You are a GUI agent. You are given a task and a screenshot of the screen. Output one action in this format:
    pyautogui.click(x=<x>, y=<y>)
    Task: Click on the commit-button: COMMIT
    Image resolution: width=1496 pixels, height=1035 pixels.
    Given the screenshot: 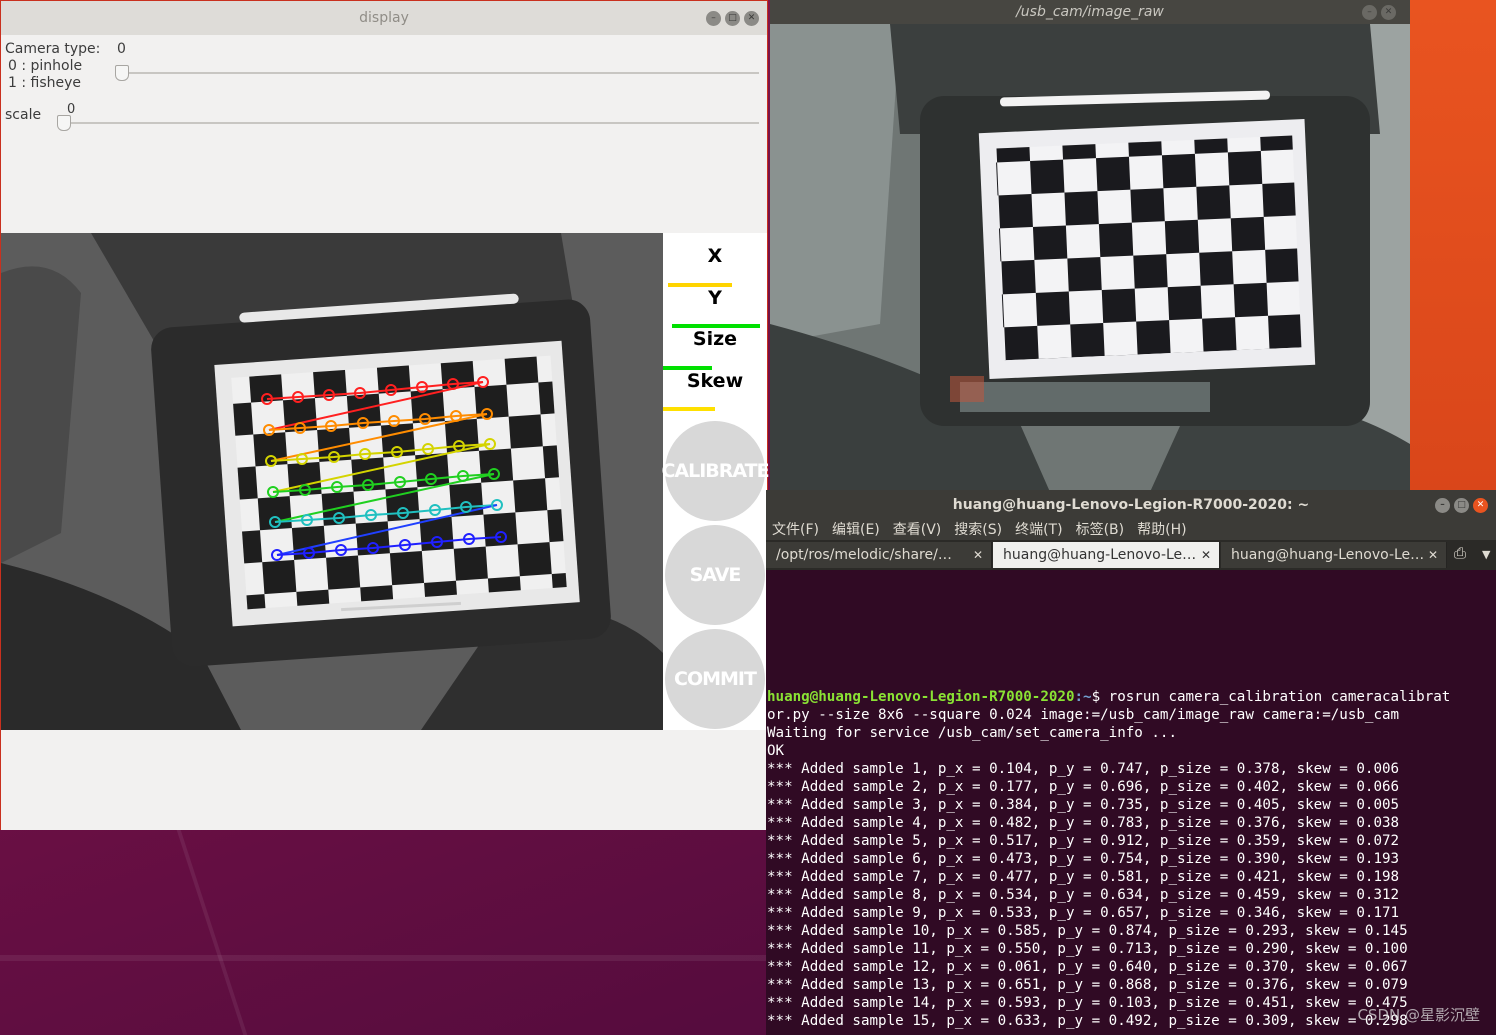 What is the action you would take?
    pyautogui.click(x=715, y=679)
    